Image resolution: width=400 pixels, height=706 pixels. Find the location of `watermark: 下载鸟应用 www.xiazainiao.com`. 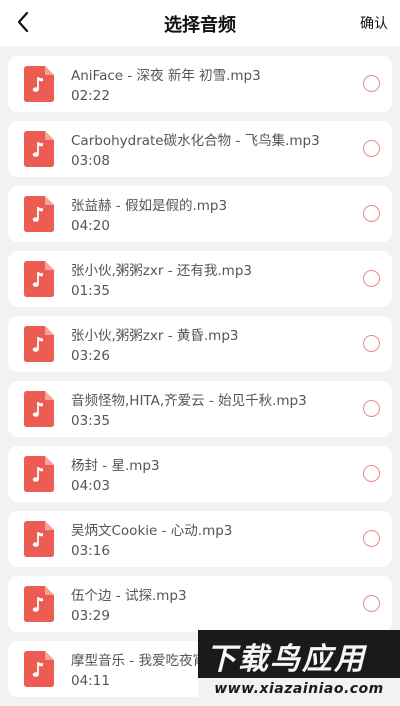

watermark: 下载鸟应用 www.xiazainiao.com is located at coordinates (299, 665).